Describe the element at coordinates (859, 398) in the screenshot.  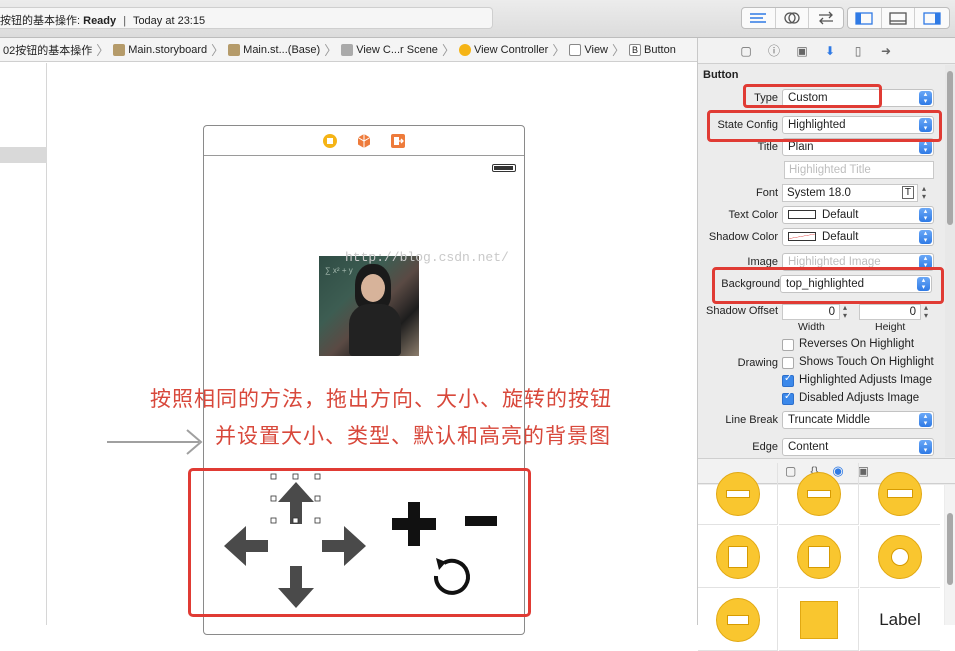
I see `disabled-adjusts-label: Disabled Adjusts Image` at that location.